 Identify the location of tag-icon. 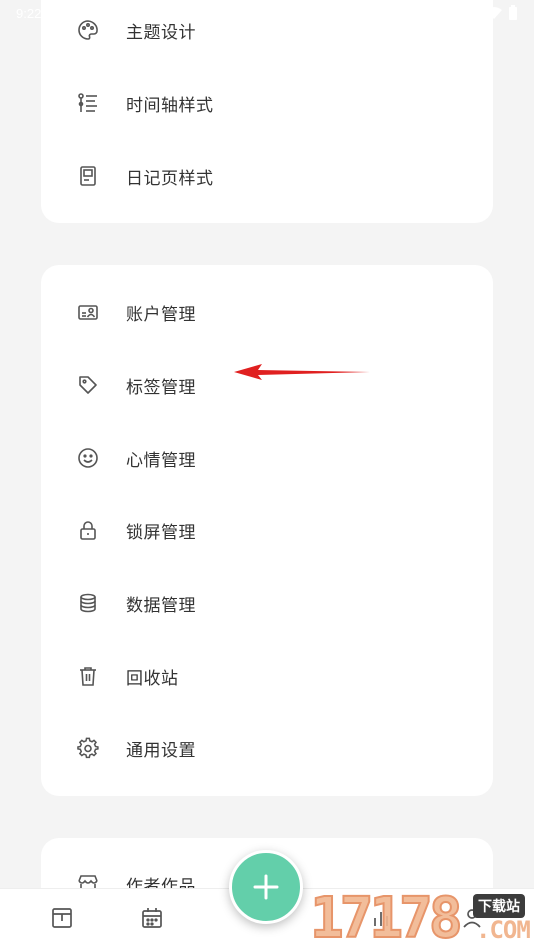
(88, 385).